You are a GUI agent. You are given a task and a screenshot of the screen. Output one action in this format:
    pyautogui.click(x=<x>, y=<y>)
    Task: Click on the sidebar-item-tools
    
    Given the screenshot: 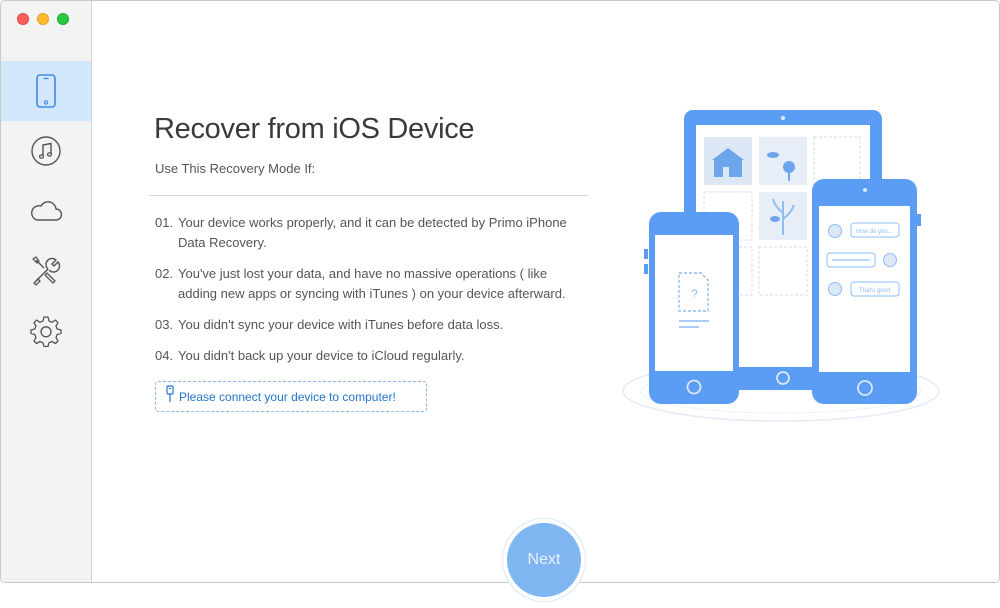 What is the action you would take?
    pyautogui.click(x=46, y=271)
    